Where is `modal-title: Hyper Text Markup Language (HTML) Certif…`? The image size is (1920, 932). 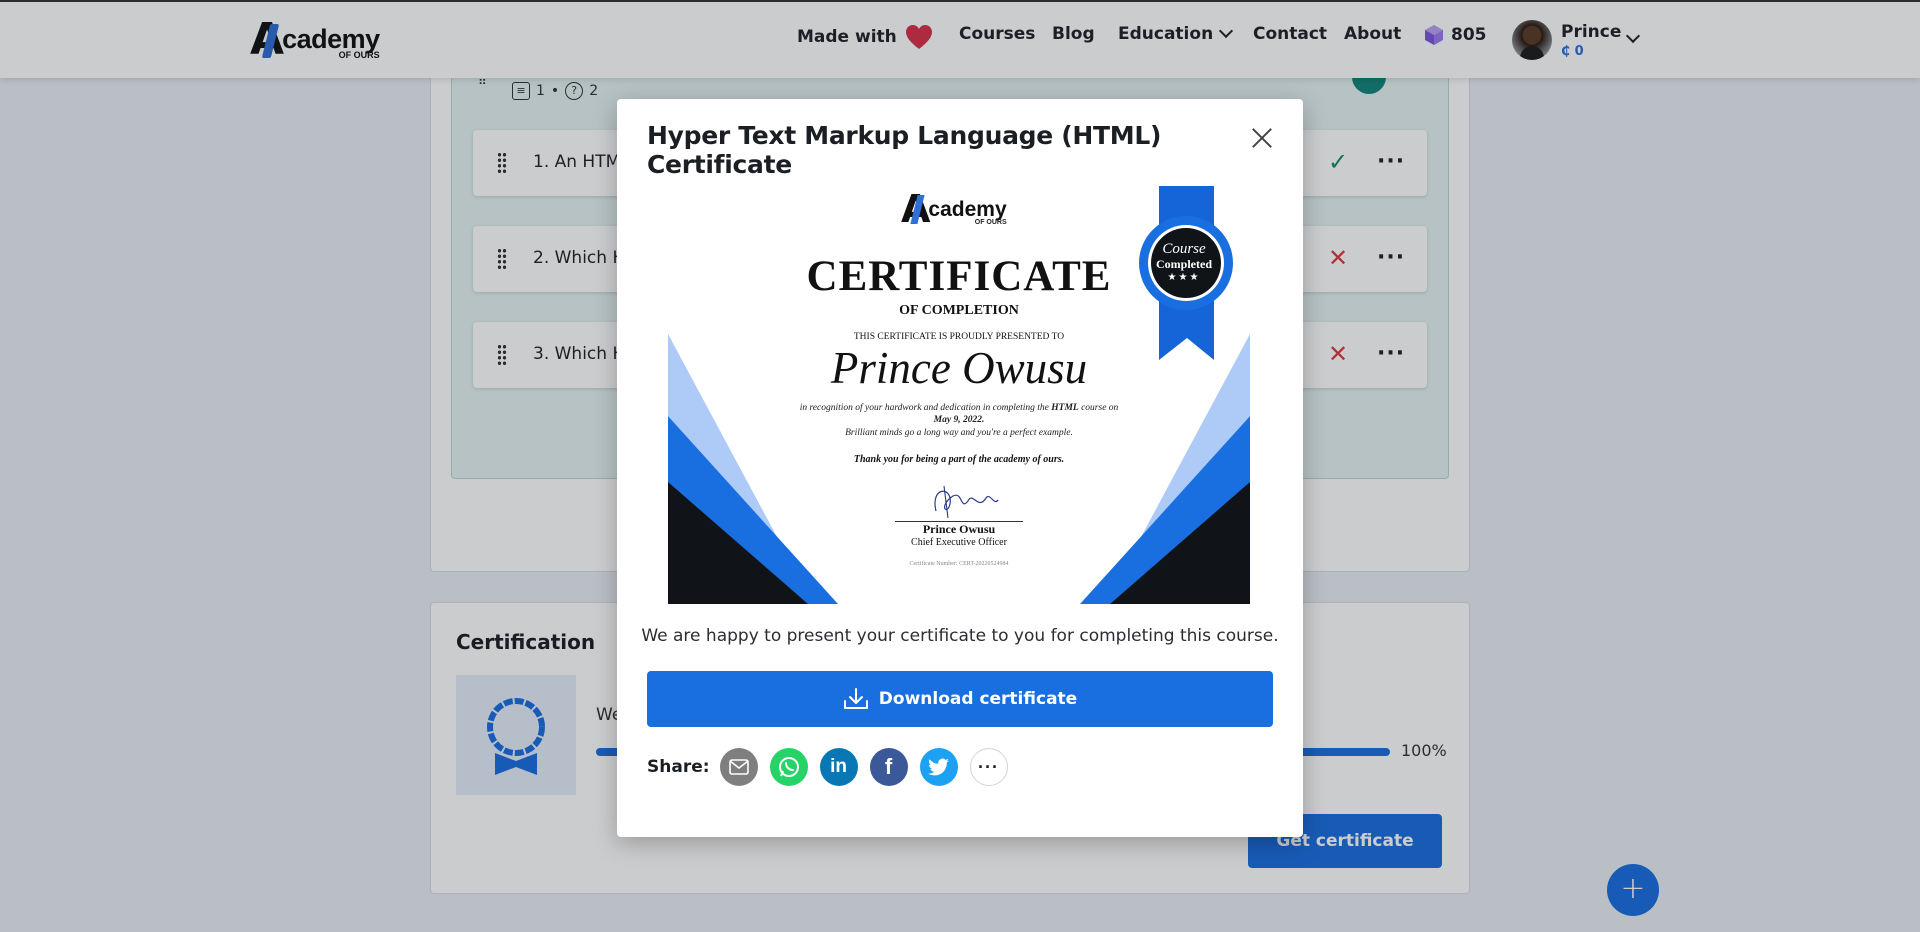 modal-title: Hyper Text Markup Language (HTML) Certif… is located at coordinates (904, 150).